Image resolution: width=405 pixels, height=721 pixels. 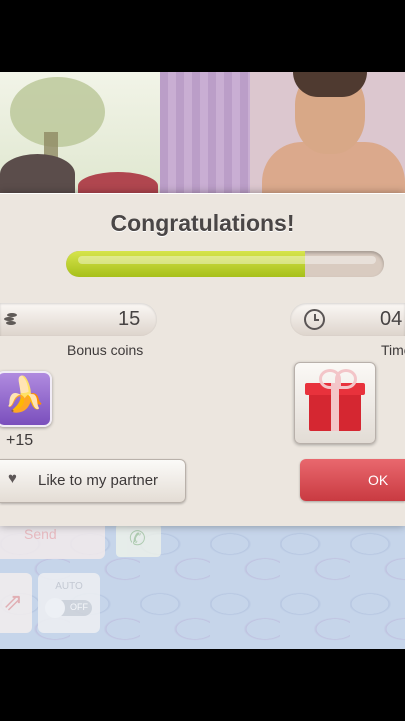 I want to click on progress-fill, so click(x=185, y=264).